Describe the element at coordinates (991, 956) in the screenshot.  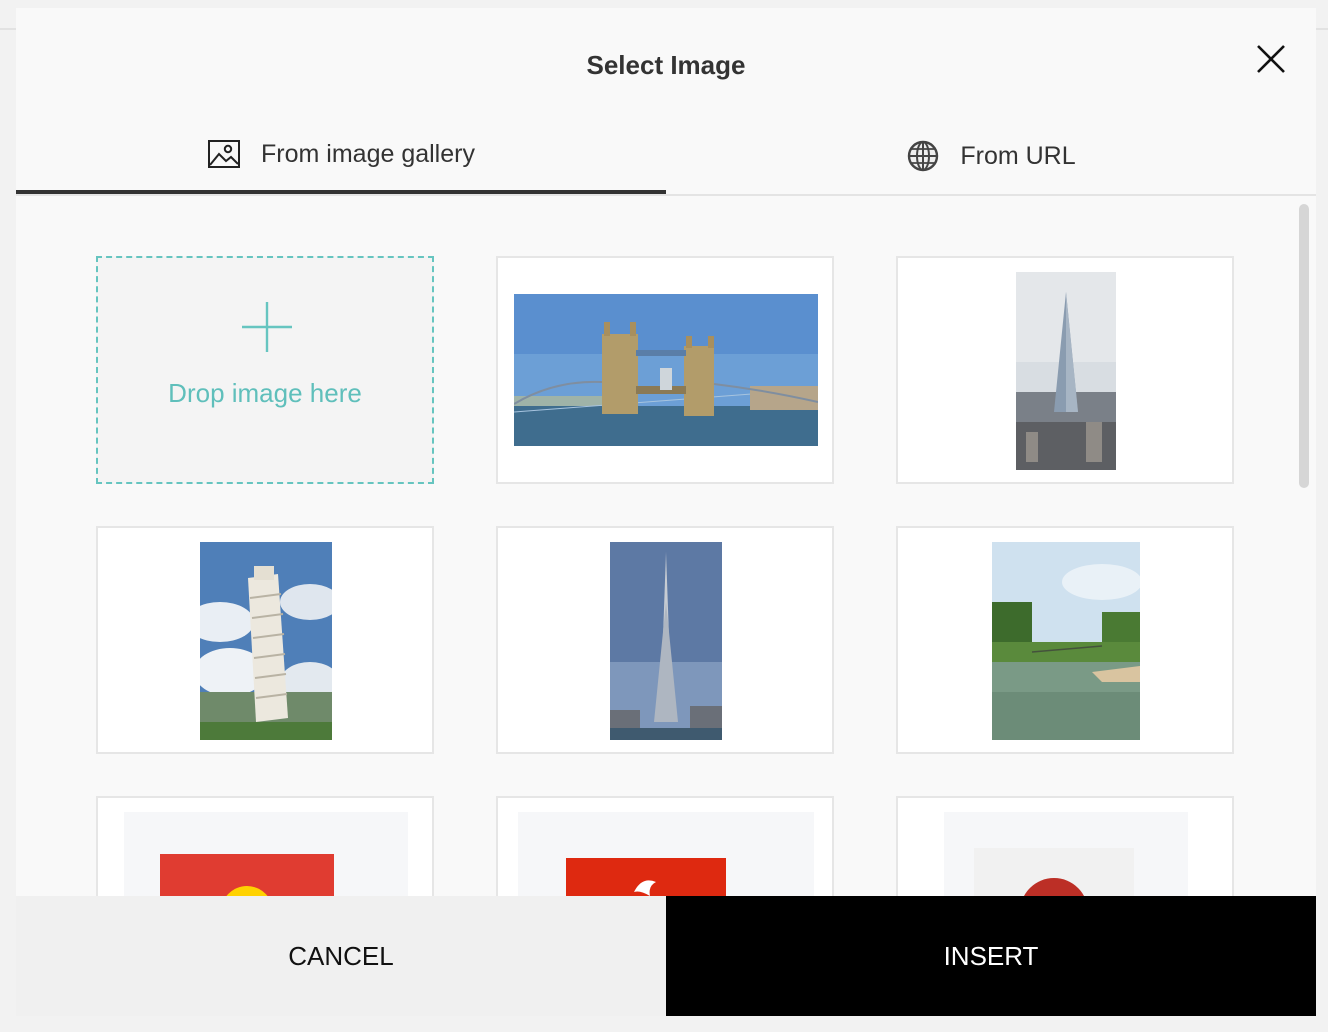
I see `insert-button: INSERT` at that location.